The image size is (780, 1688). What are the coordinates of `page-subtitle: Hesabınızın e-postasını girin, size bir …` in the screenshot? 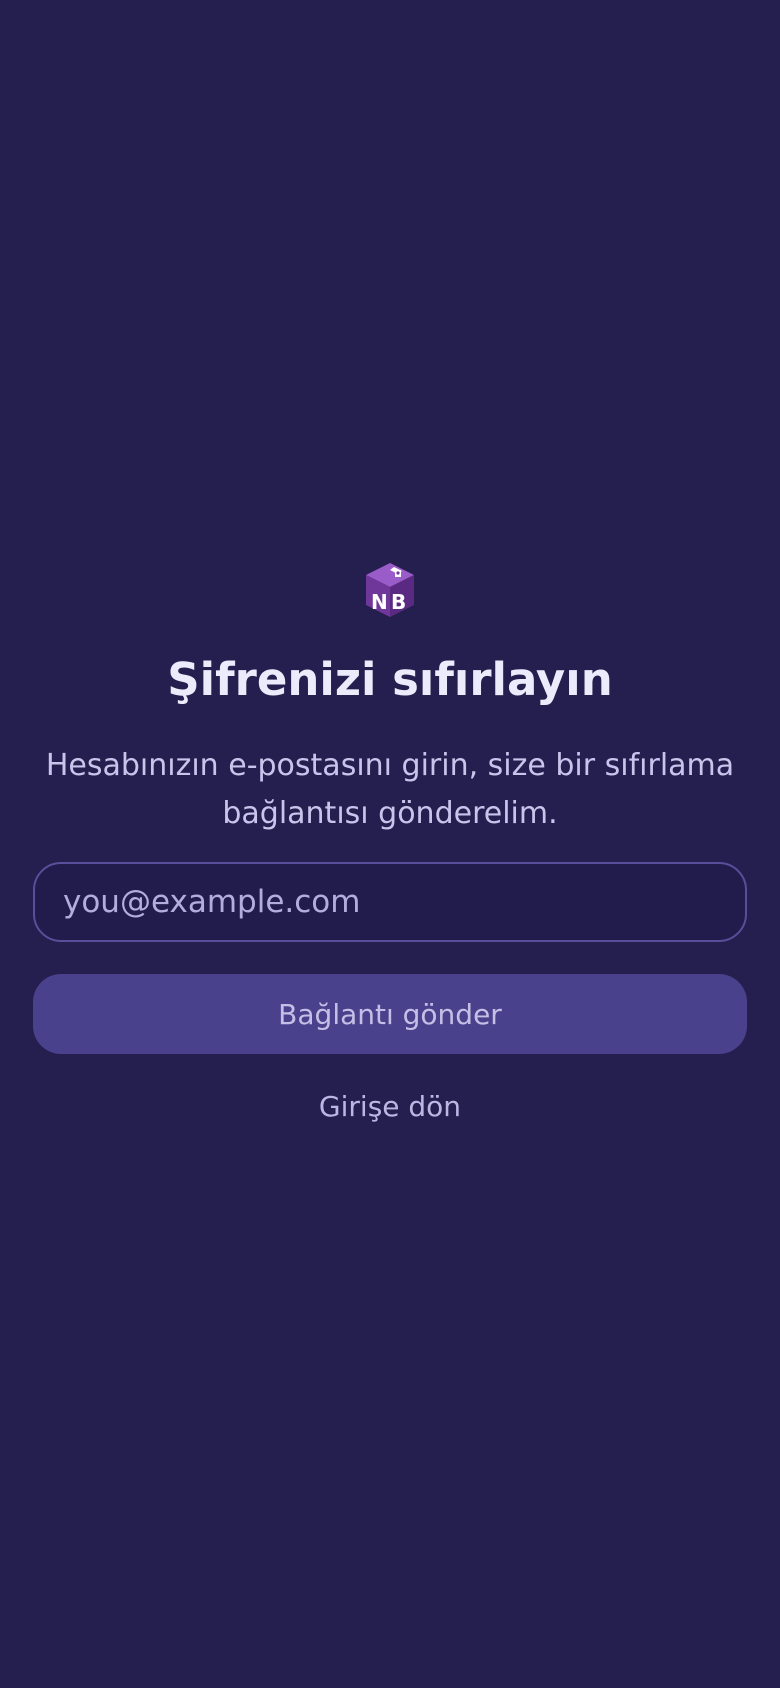 It's located at (390, 789).